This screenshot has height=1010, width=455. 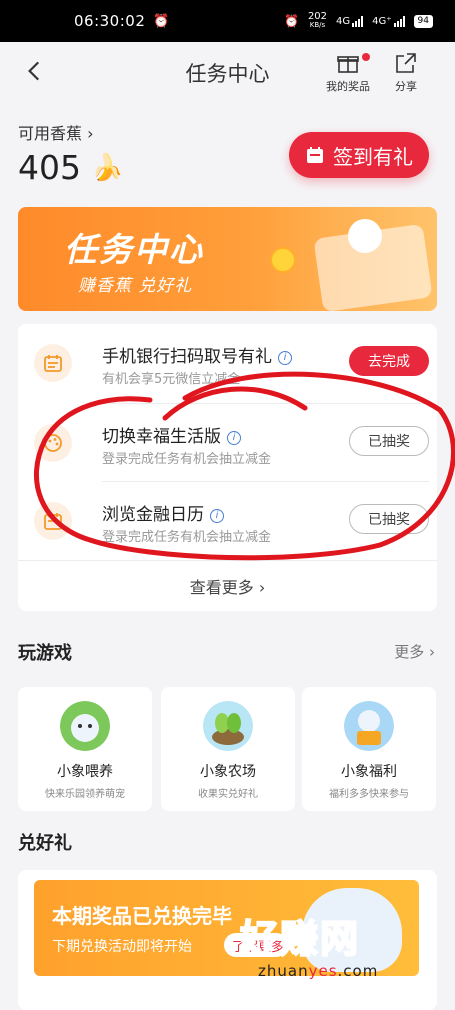 I want to click on reward-title: 本期奖品已兑换完毕, so click(x=142, y=916).